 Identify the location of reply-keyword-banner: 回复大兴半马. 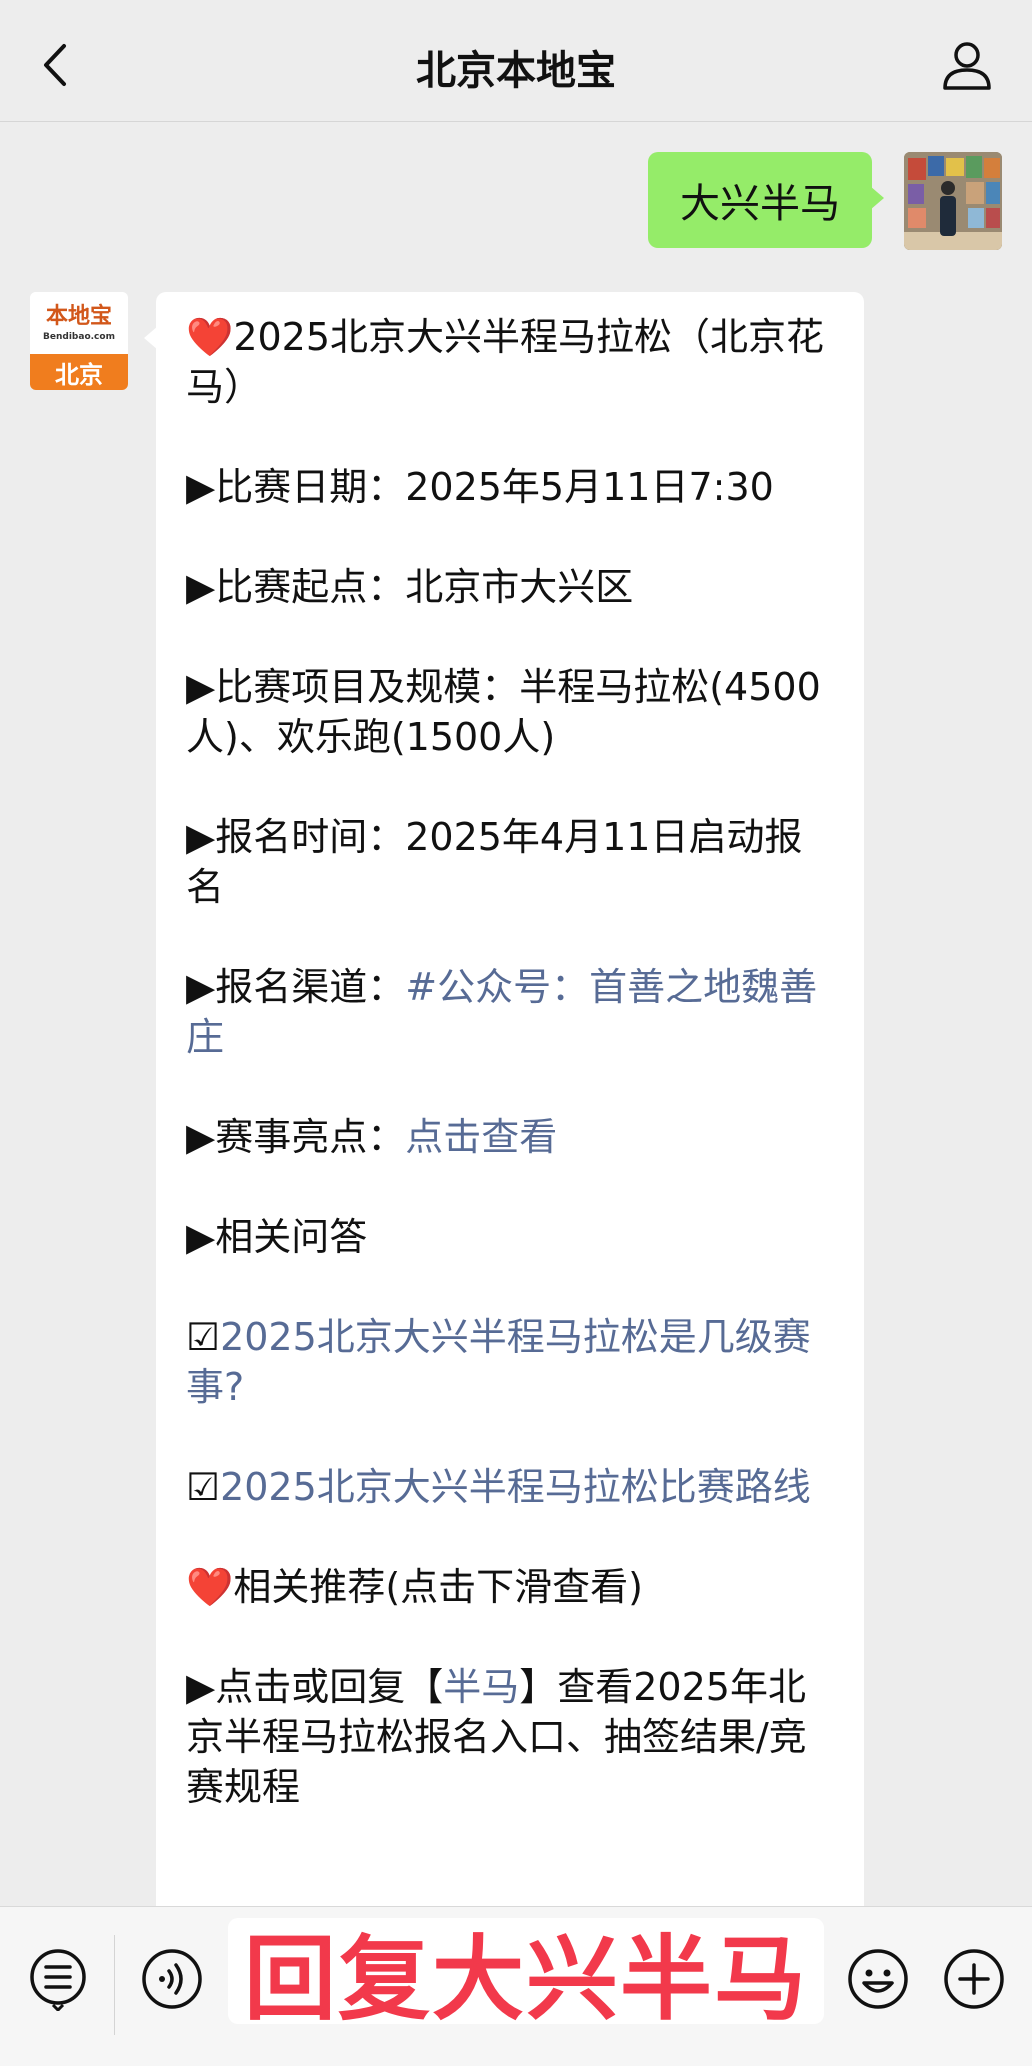
(526, 1975).